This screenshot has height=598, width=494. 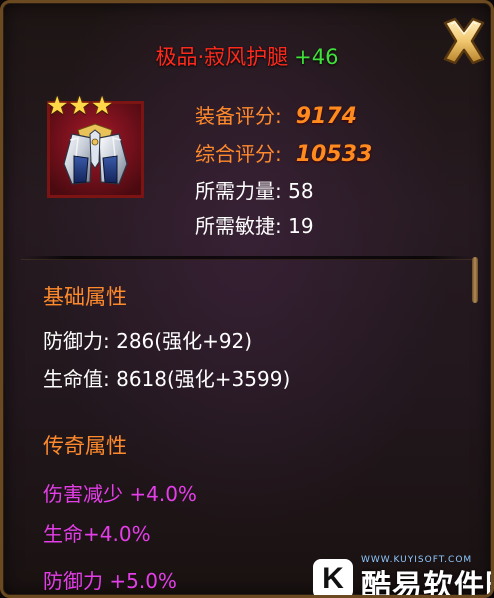 I want to click on legendary-attribute: 伤害减少 +4.0%, so click(x=120, y=494).